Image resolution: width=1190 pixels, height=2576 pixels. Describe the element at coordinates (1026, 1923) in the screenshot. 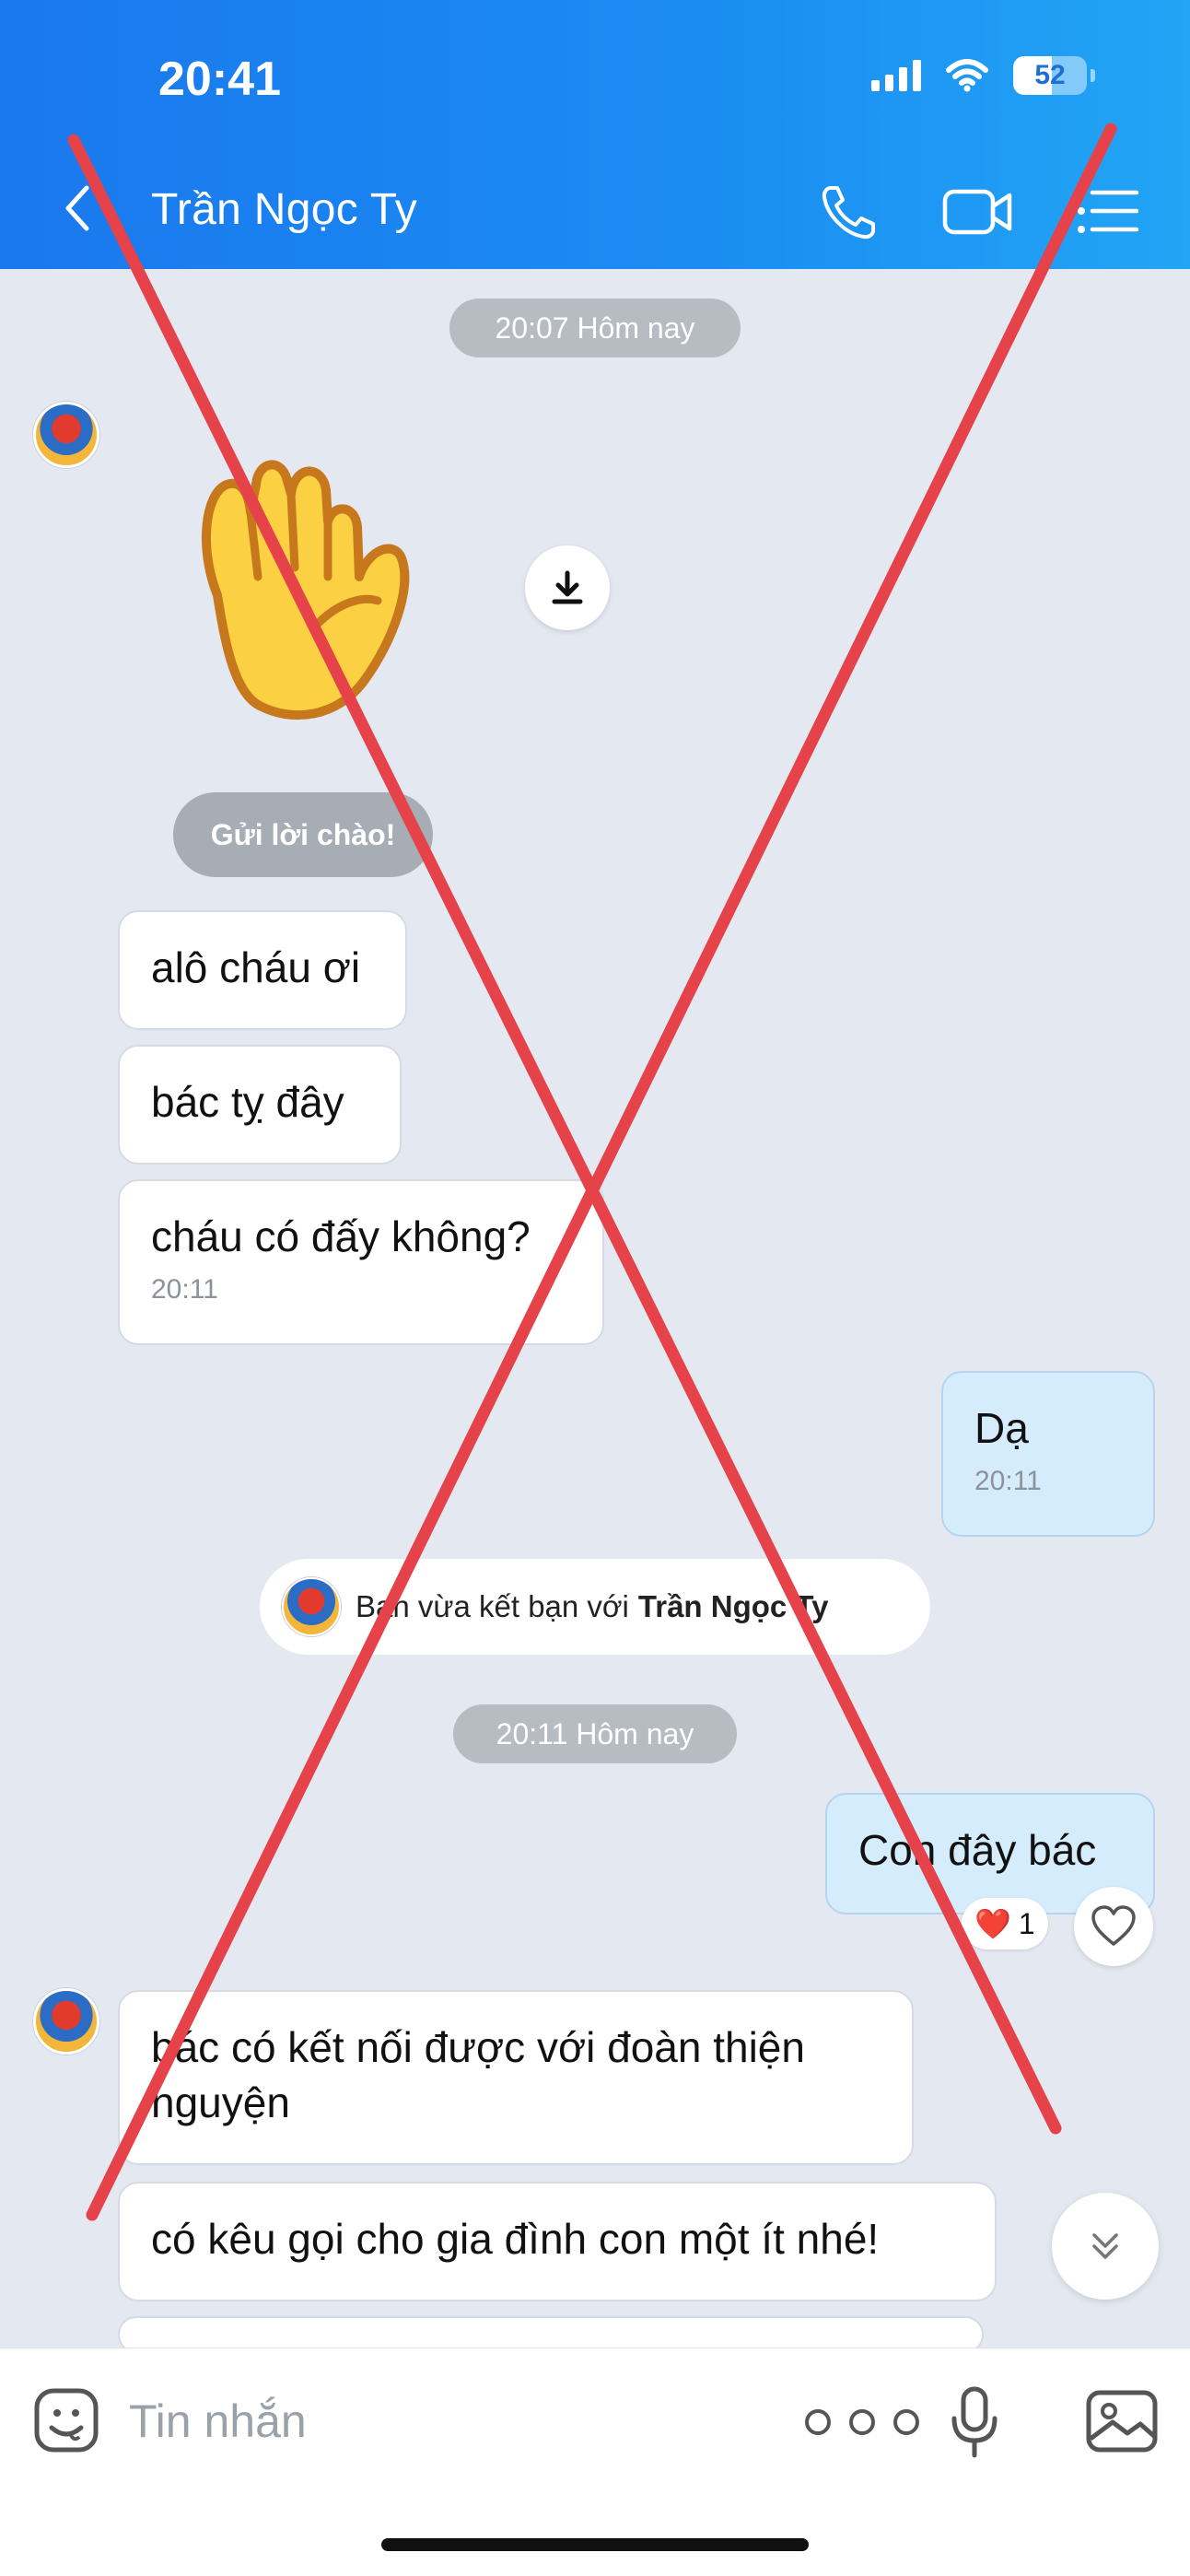

I see `reaction-count: 1` at that location.